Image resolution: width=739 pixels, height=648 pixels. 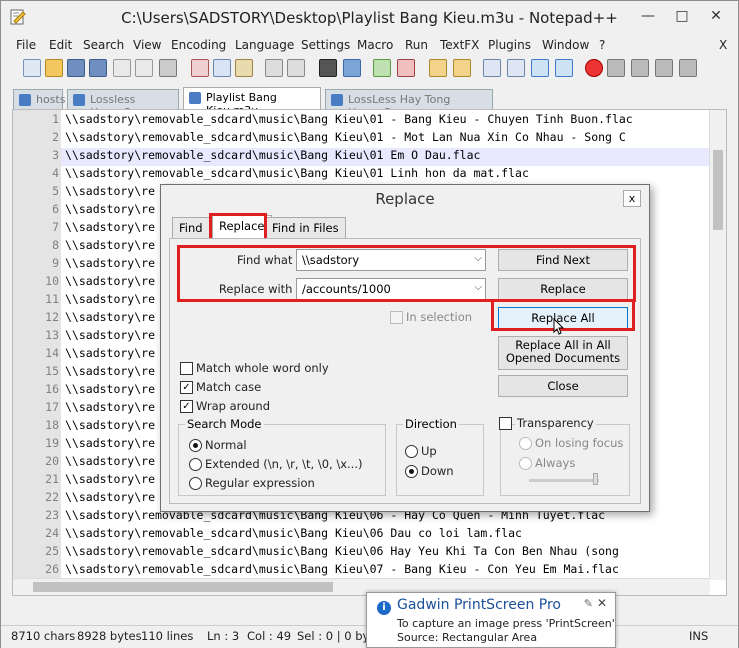 I want to click on tab-playlist-bang-kieu: Playlist Bang Kieu.m3u, so click(x=252, y=102).